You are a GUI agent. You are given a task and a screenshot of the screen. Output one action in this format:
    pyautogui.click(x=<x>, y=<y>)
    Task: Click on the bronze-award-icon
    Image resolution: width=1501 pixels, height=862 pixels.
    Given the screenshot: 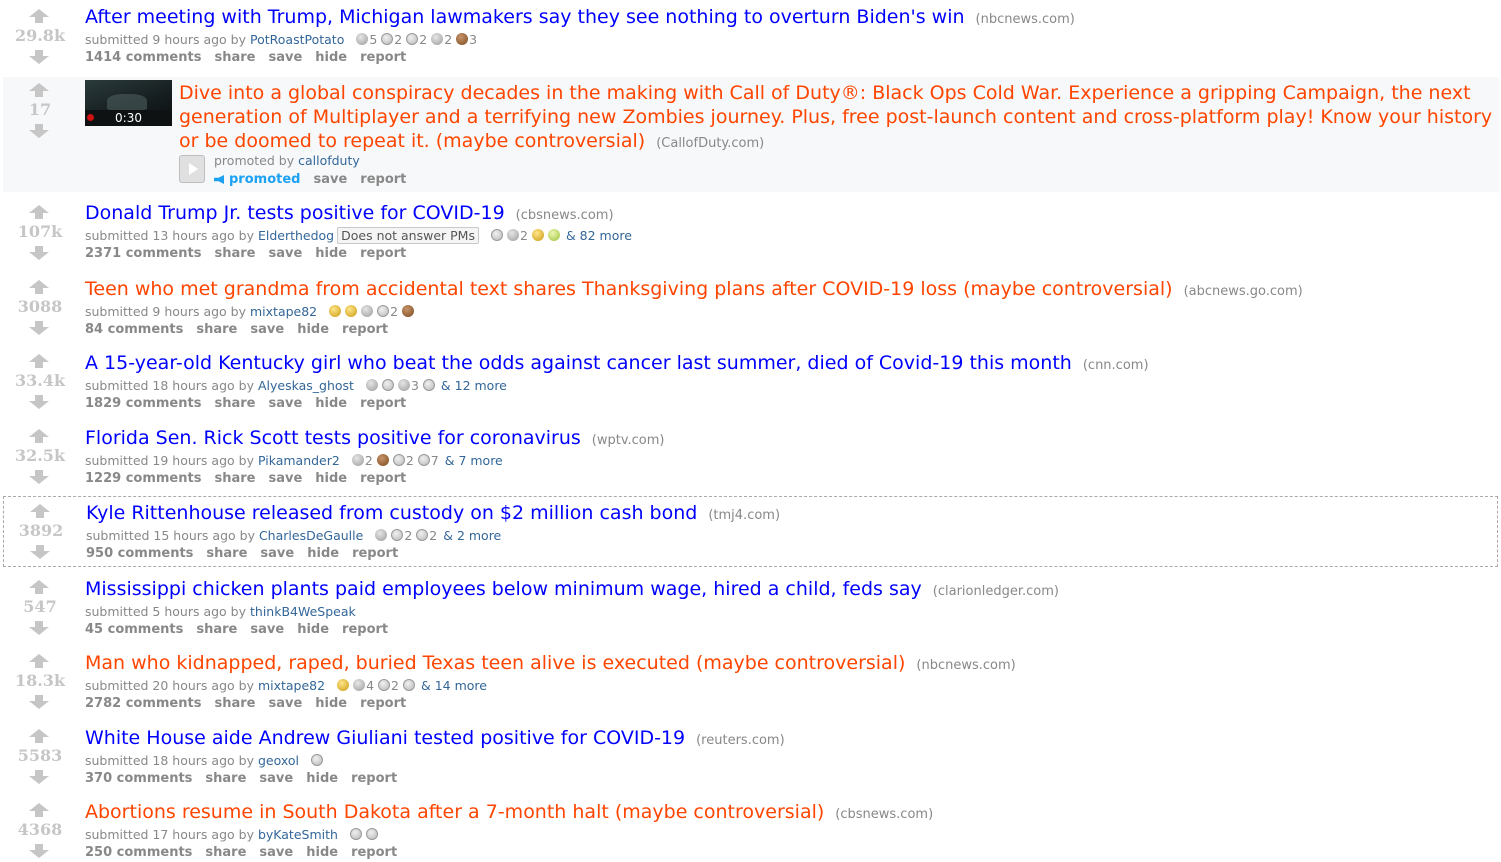 What is the action you would take?
    pyautogui.click(x=462, y=39)
    